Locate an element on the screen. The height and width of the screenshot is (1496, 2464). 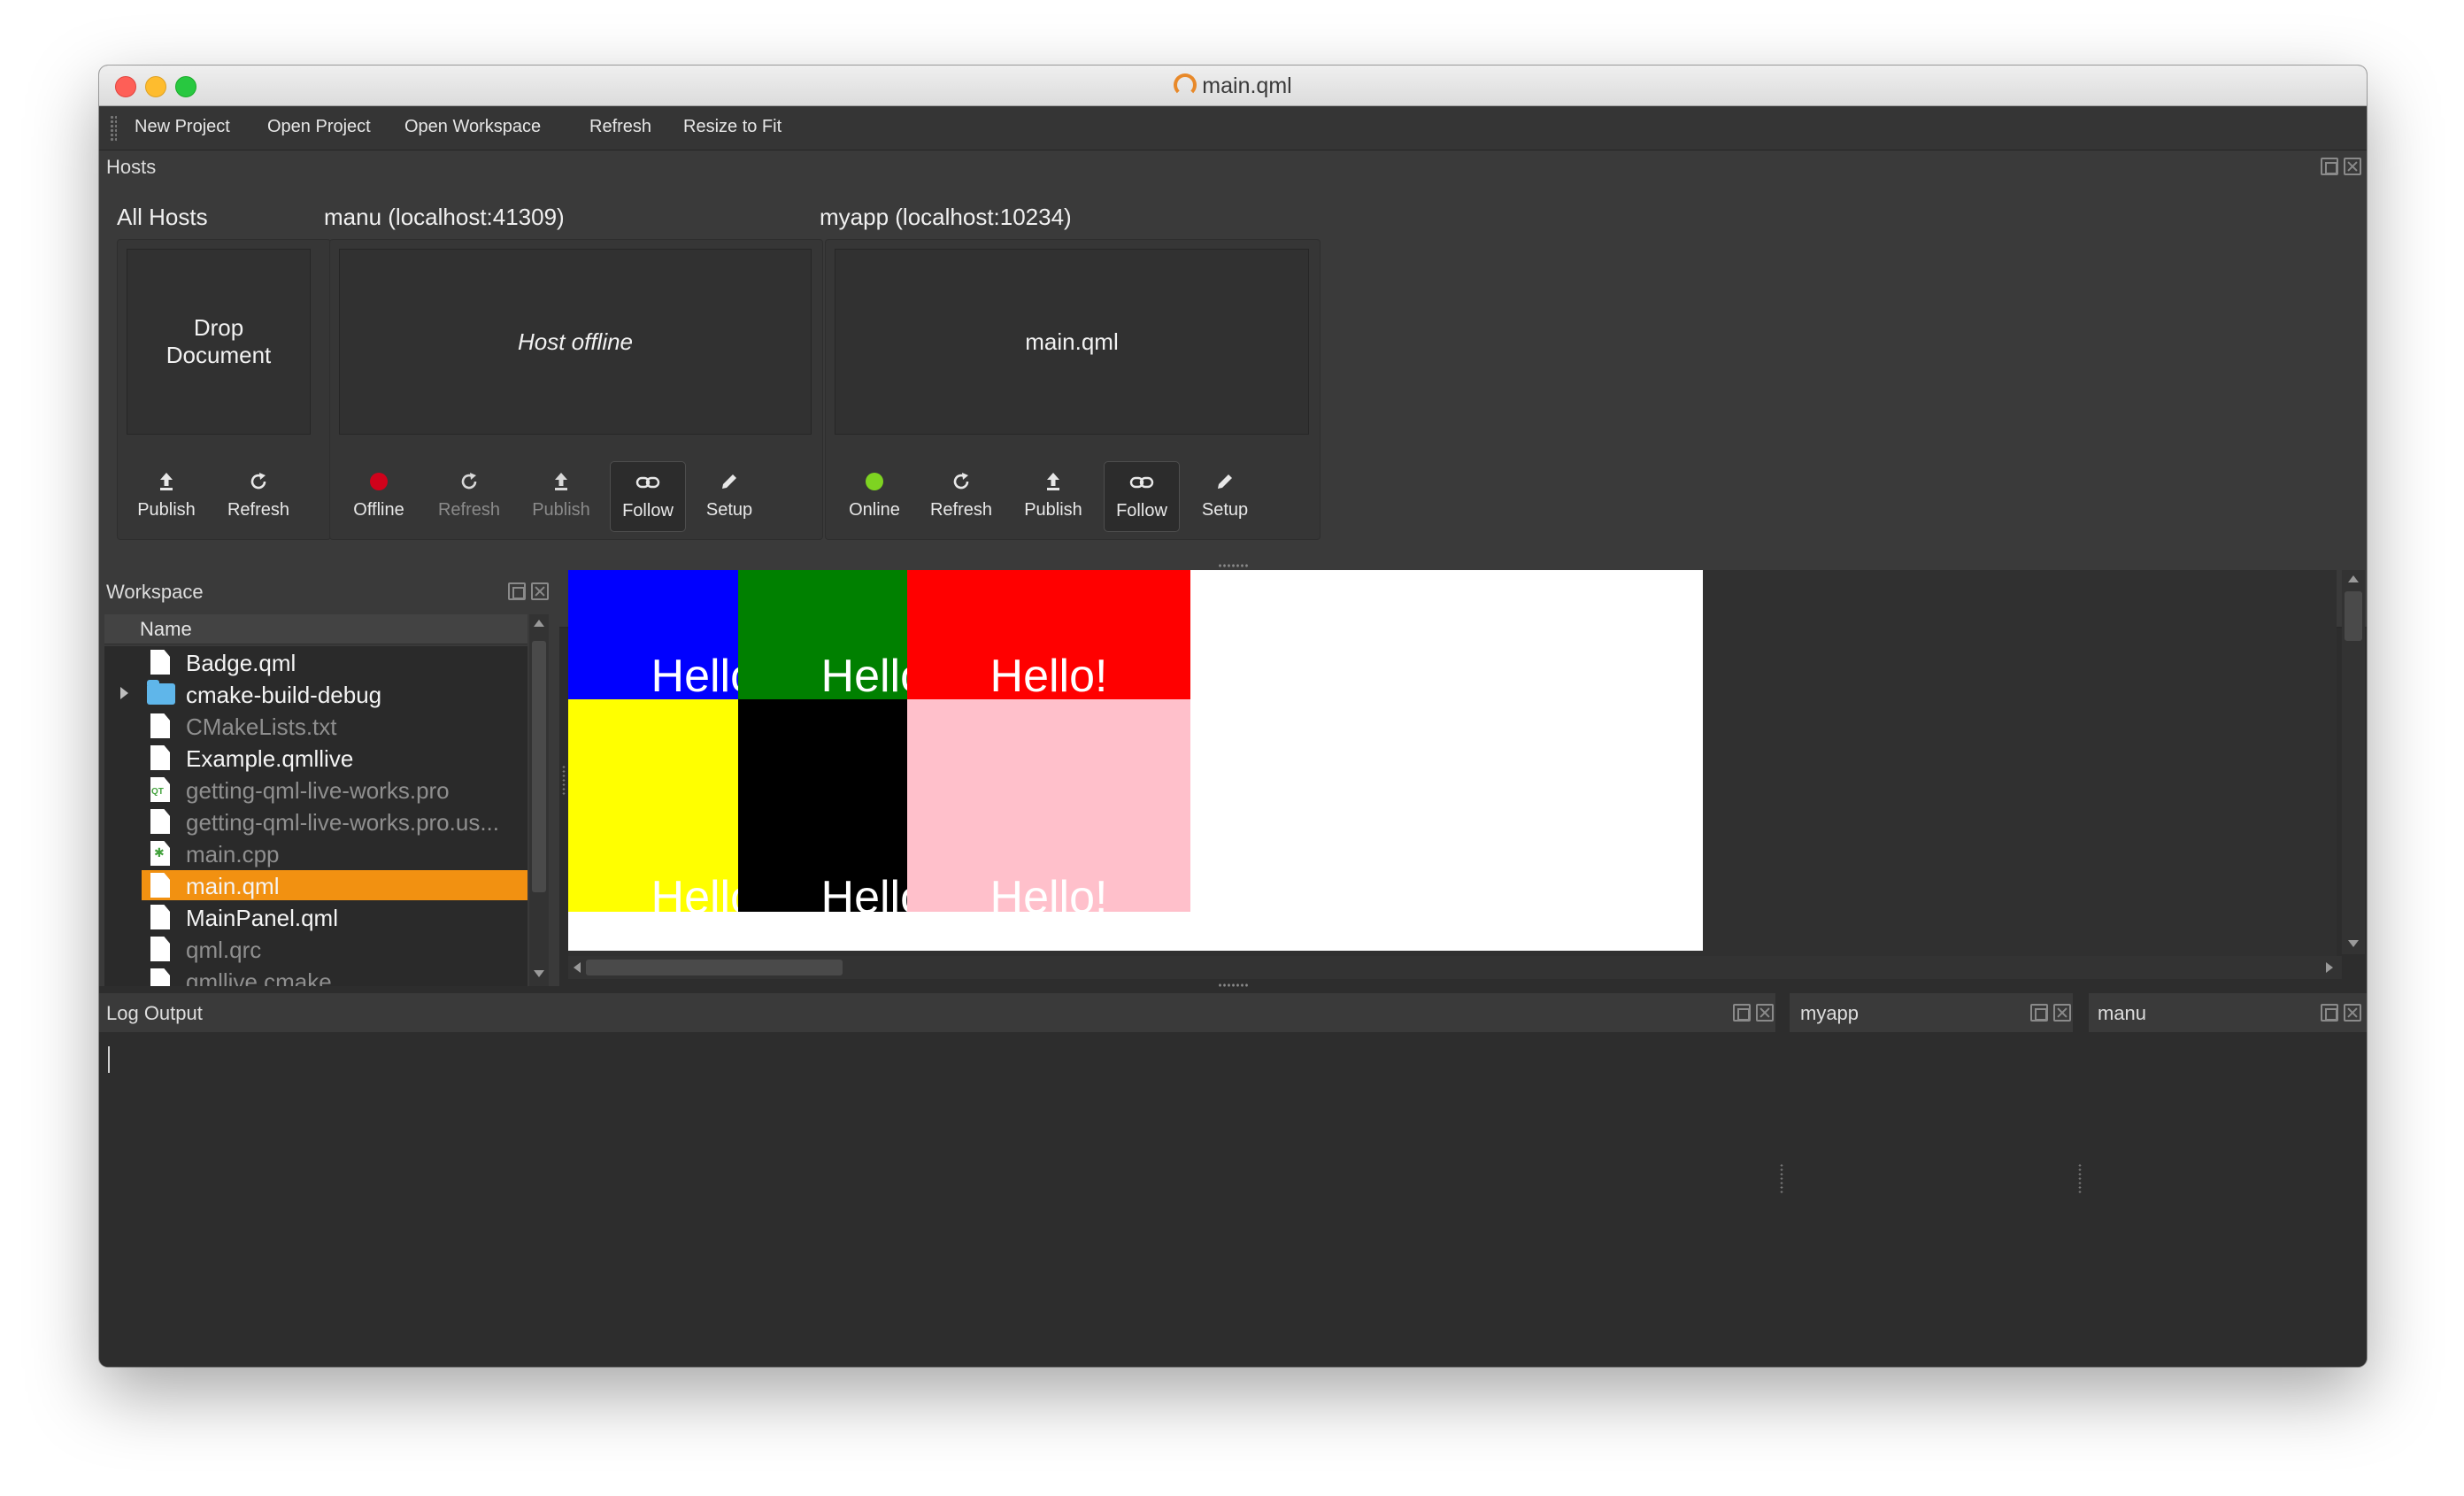
myapp-log-dock: myapp is located at coordinates (1932, 1180).